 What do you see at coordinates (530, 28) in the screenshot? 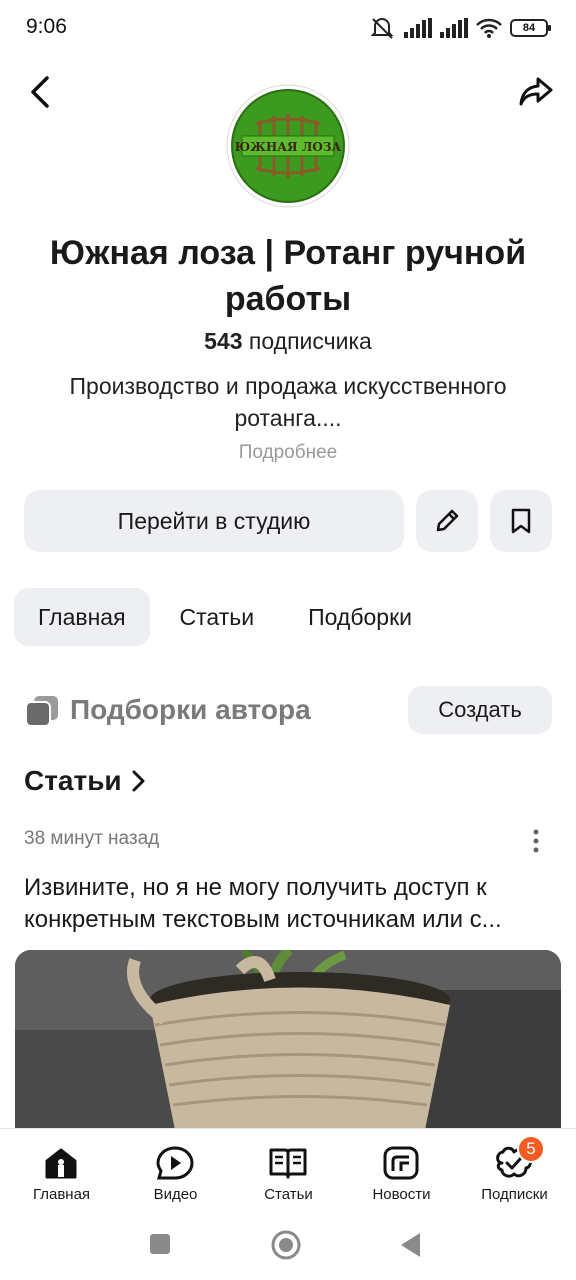
I see `battery-icon: 84` at bounding box center [530, 28].